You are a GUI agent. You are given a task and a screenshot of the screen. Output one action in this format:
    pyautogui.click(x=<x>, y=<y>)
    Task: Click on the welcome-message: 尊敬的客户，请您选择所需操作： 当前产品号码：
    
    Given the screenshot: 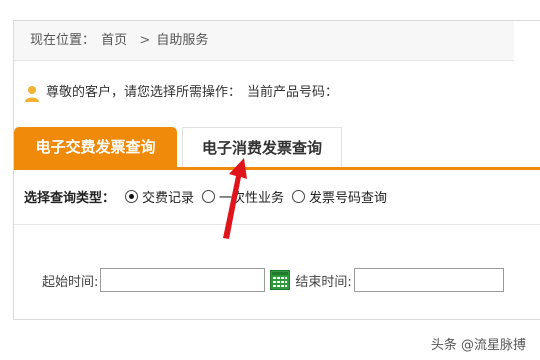 What is the action you would take?
    pyautogui.click(x=264, y=93)
    